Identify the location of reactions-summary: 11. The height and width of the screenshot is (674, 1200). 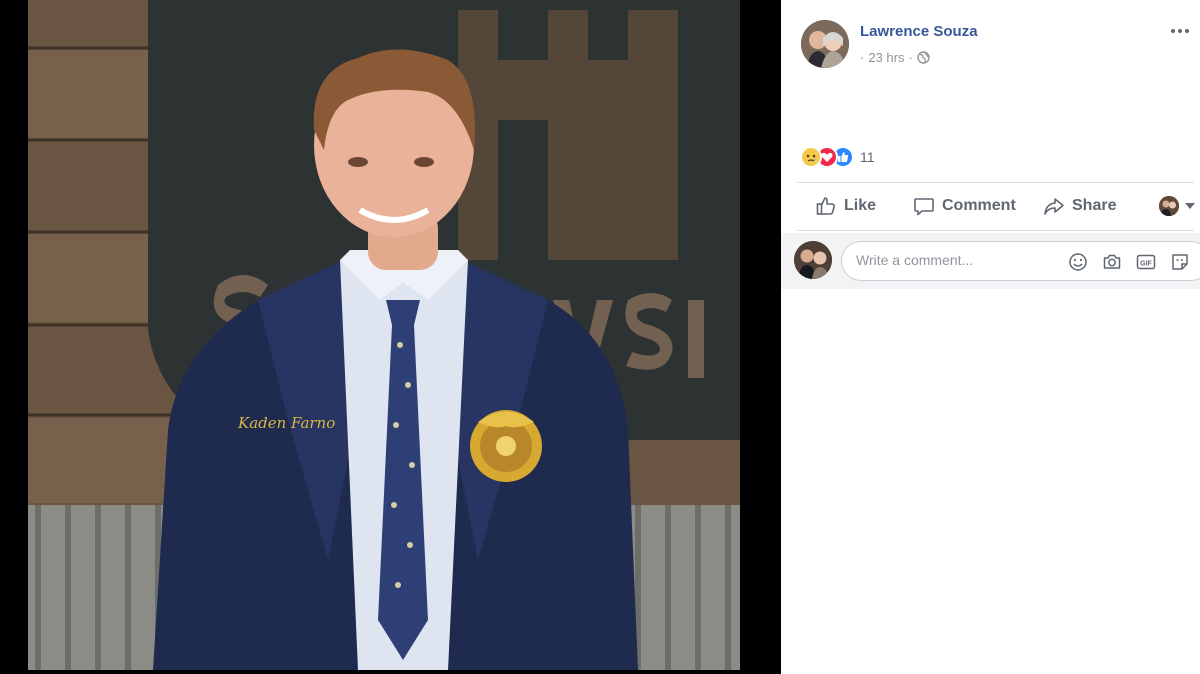
(837, 157).